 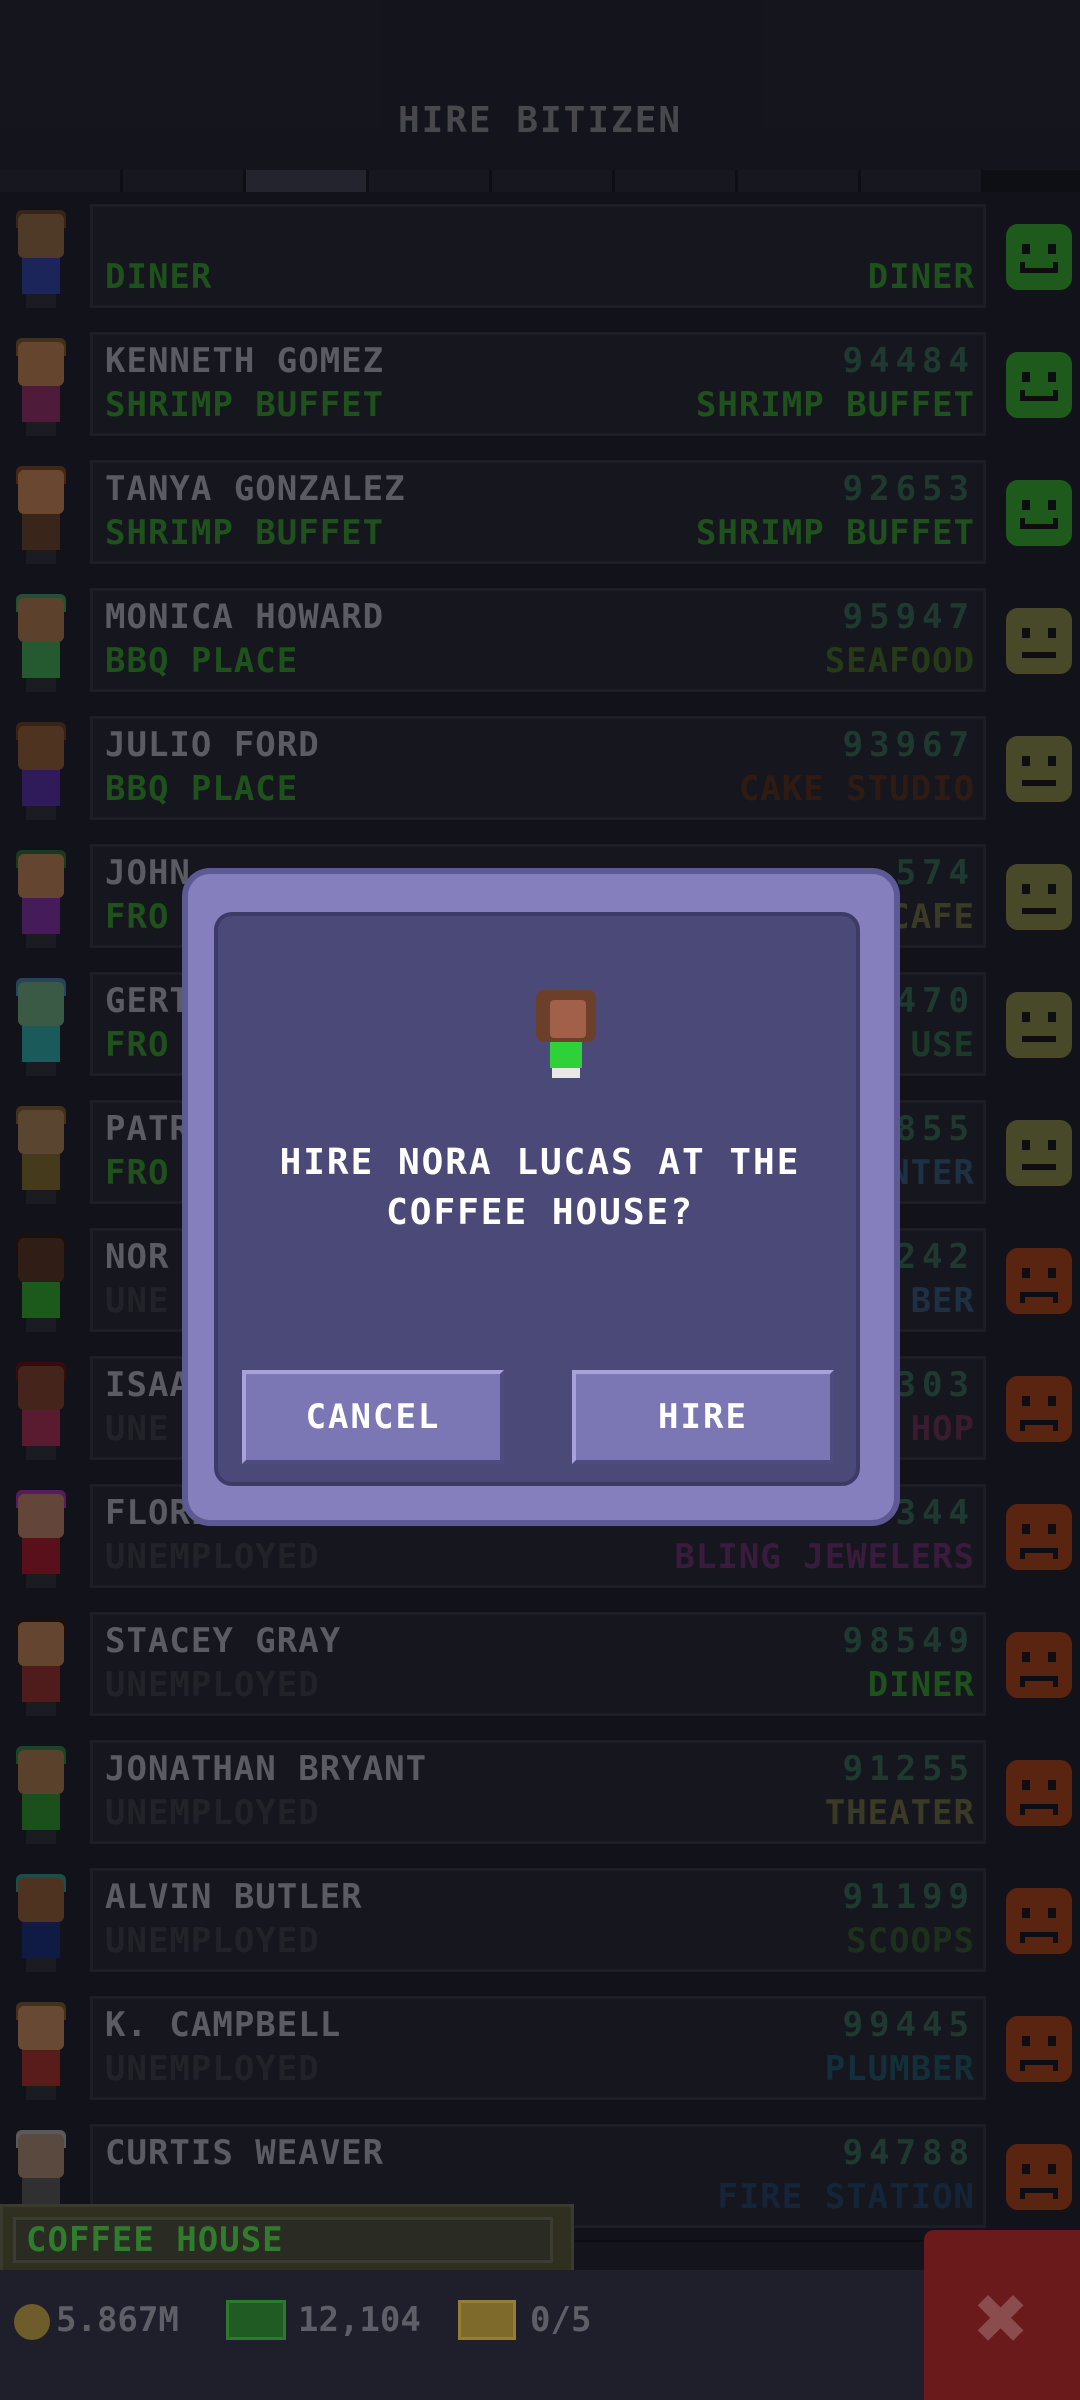 What do you see at coordinates (117, 2320) in the screenshot?
I see `coin-count: 5.867M` at bounding box center [117, 2320].